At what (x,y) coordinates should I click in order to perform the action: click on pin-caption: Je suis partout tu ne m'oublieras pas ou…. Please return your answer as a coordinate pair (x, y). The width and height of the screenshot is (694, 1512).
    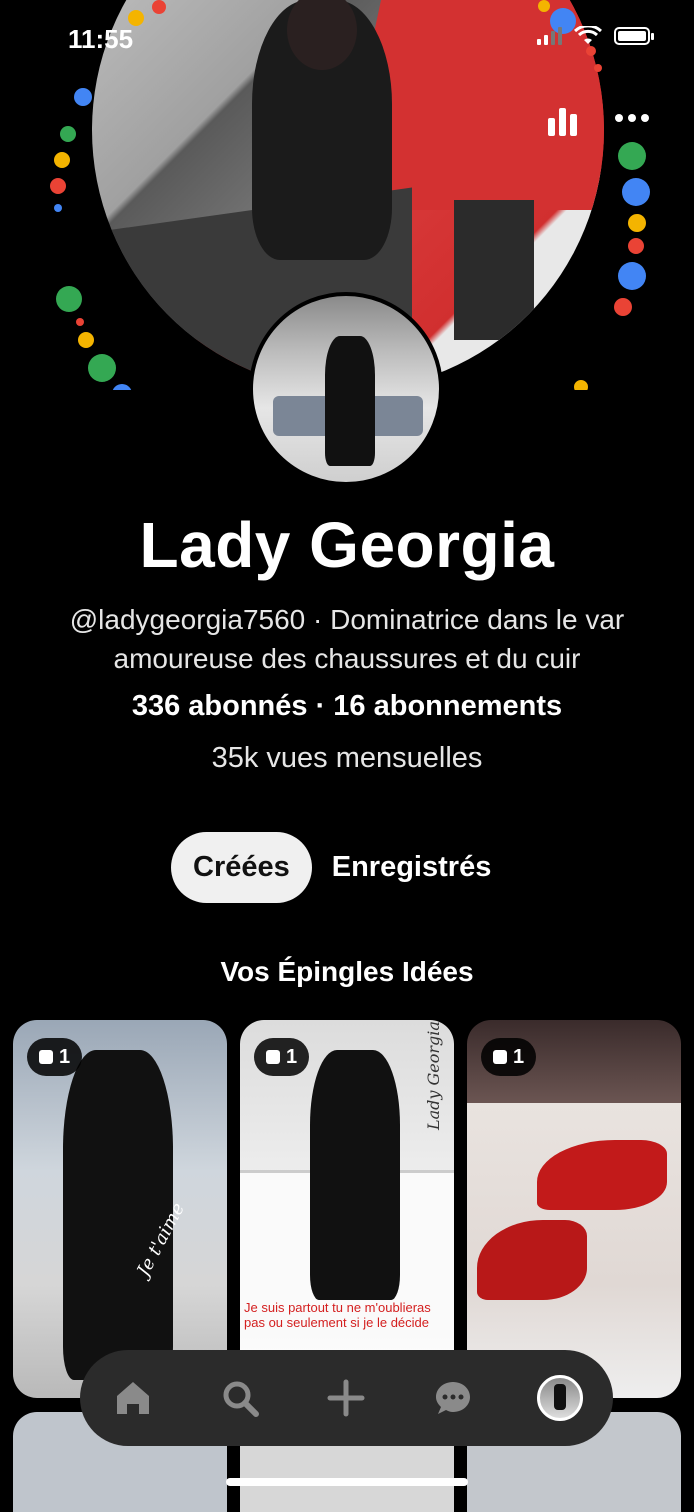
    Looking at the image, I should click on (337, 1315).